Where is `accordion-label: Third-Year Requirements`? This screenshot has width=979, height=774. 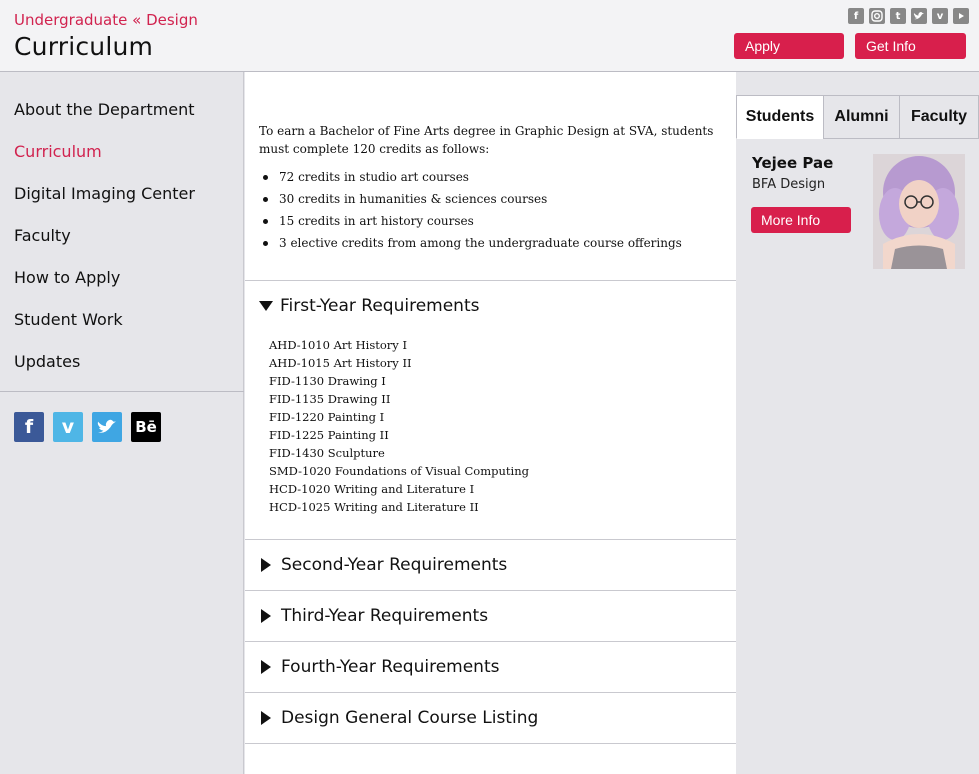
accordion-label: Third-Year Requirements is located at coordinates (385, 616).